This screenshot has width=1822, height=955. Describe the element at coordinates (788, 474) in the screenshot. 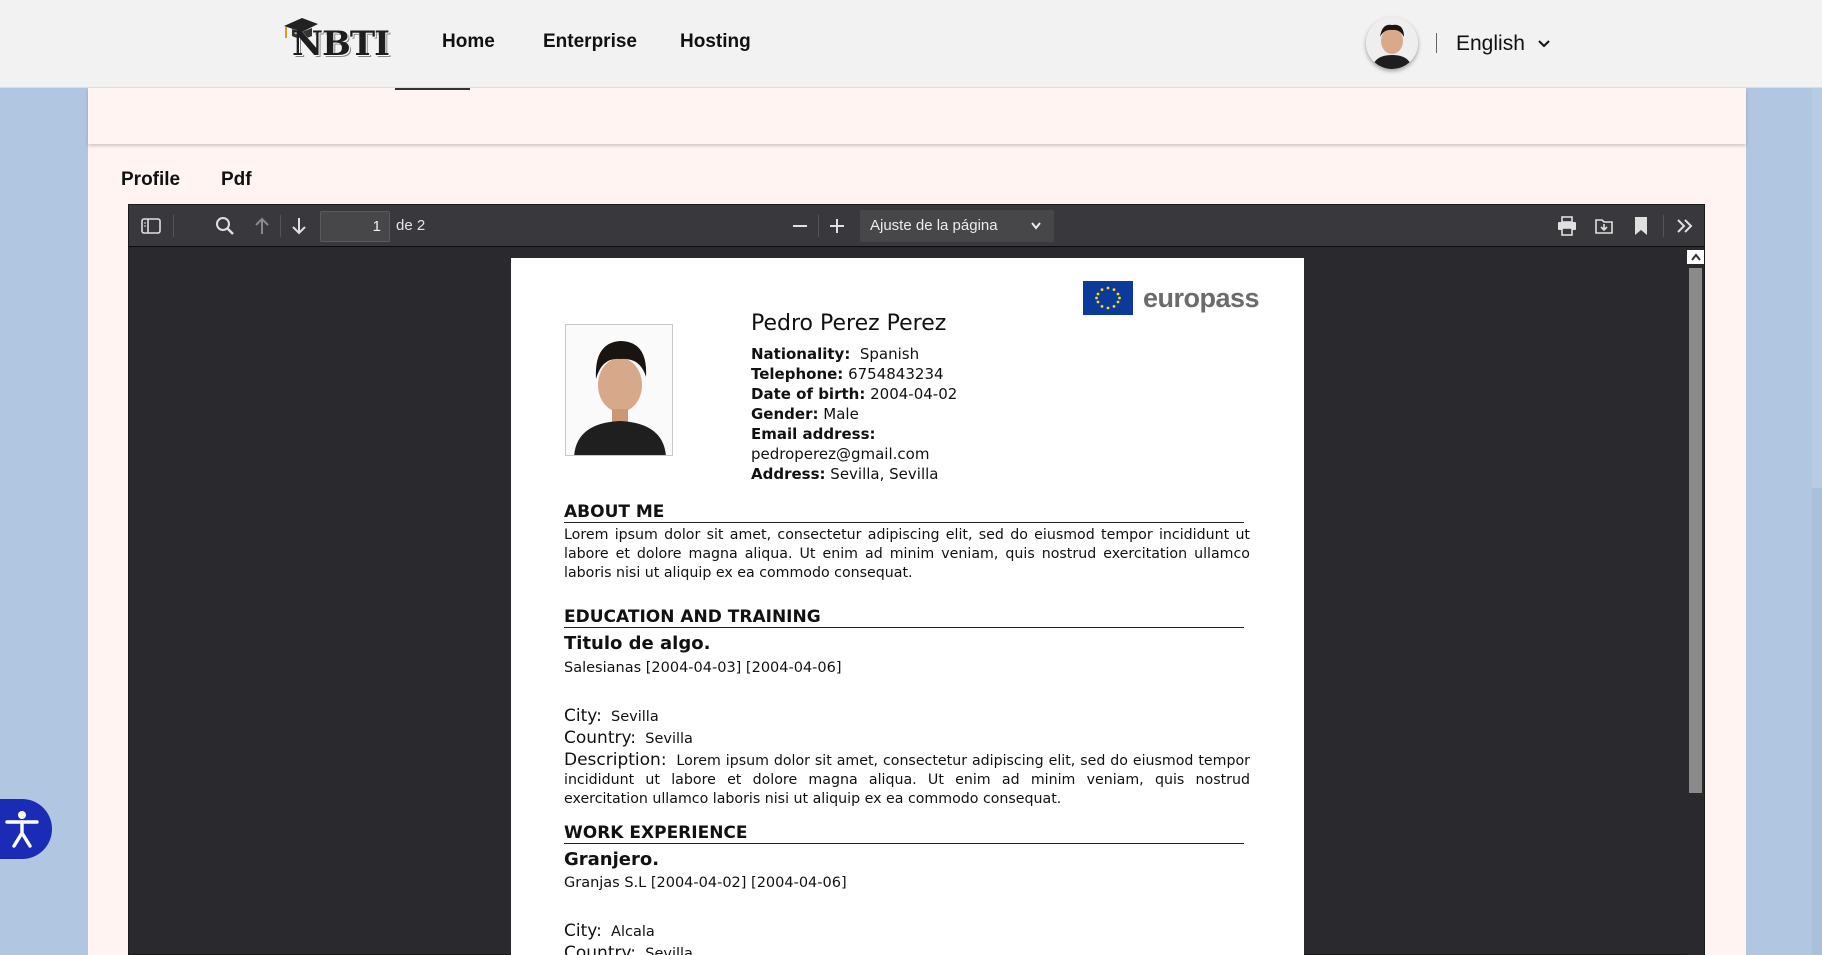

I see `address-label: Address:` at that location.